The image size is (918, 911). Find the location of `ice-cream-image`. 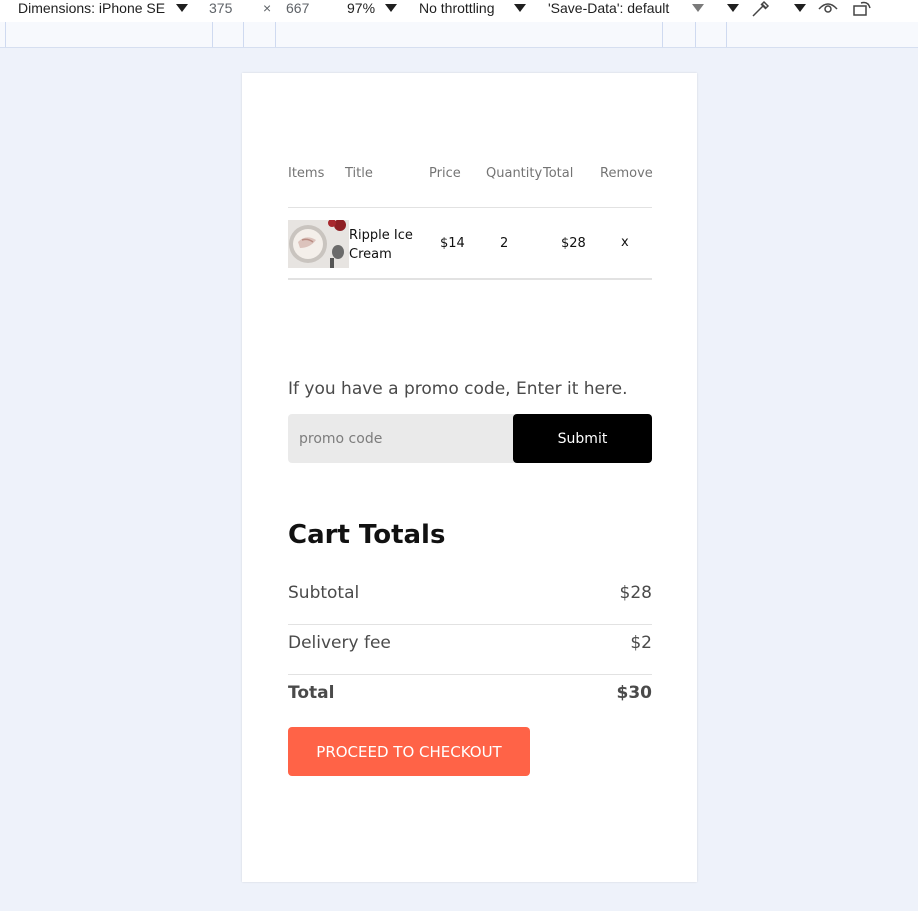

ice-cream-image is located at coordinates (318, 244).